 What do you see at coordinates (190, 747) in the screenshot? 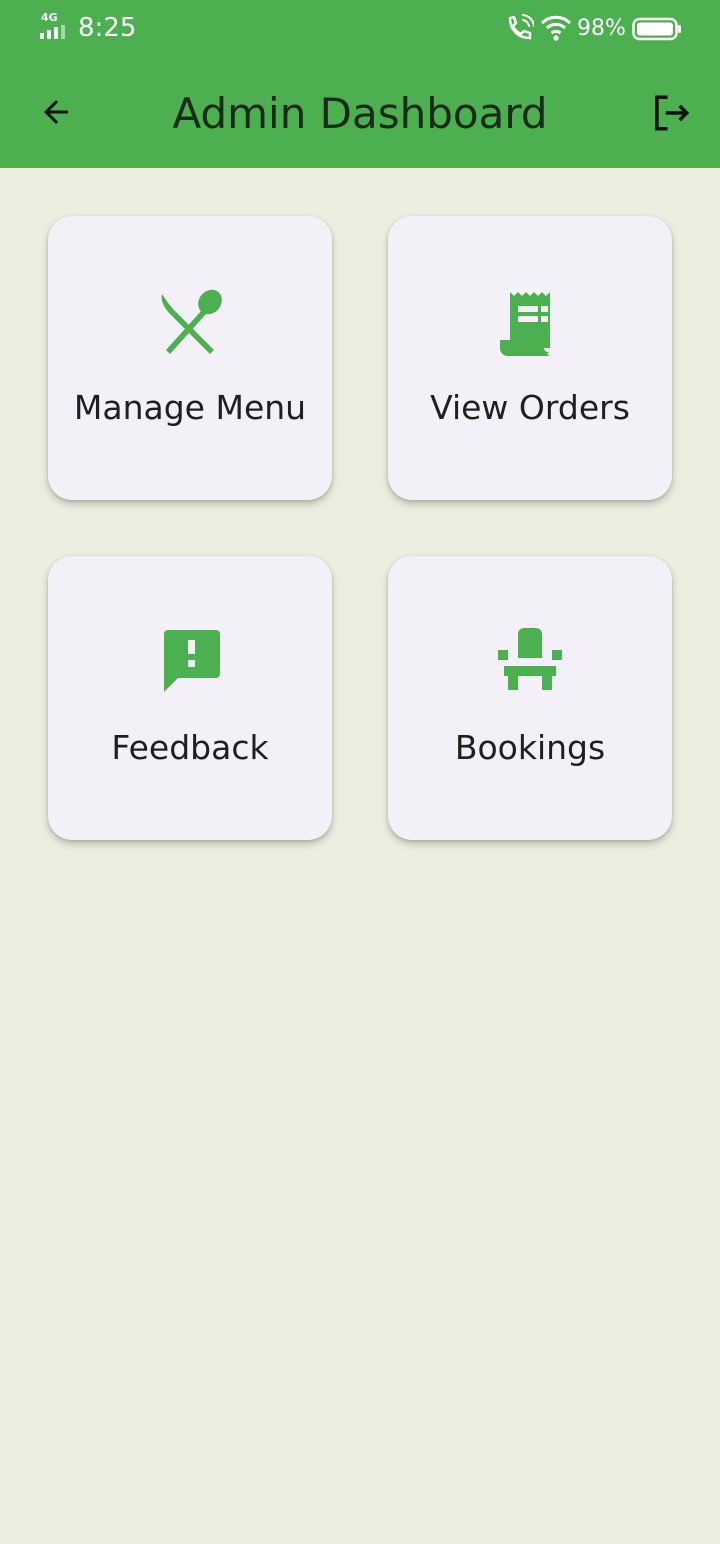
I see `feedback-label: Feedback` at bounding box center [190, 747].